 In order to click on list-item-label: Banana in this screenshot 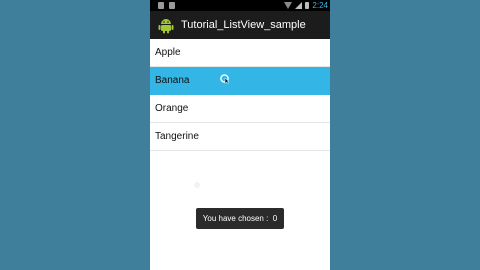, I will do `click(172, 80)`.